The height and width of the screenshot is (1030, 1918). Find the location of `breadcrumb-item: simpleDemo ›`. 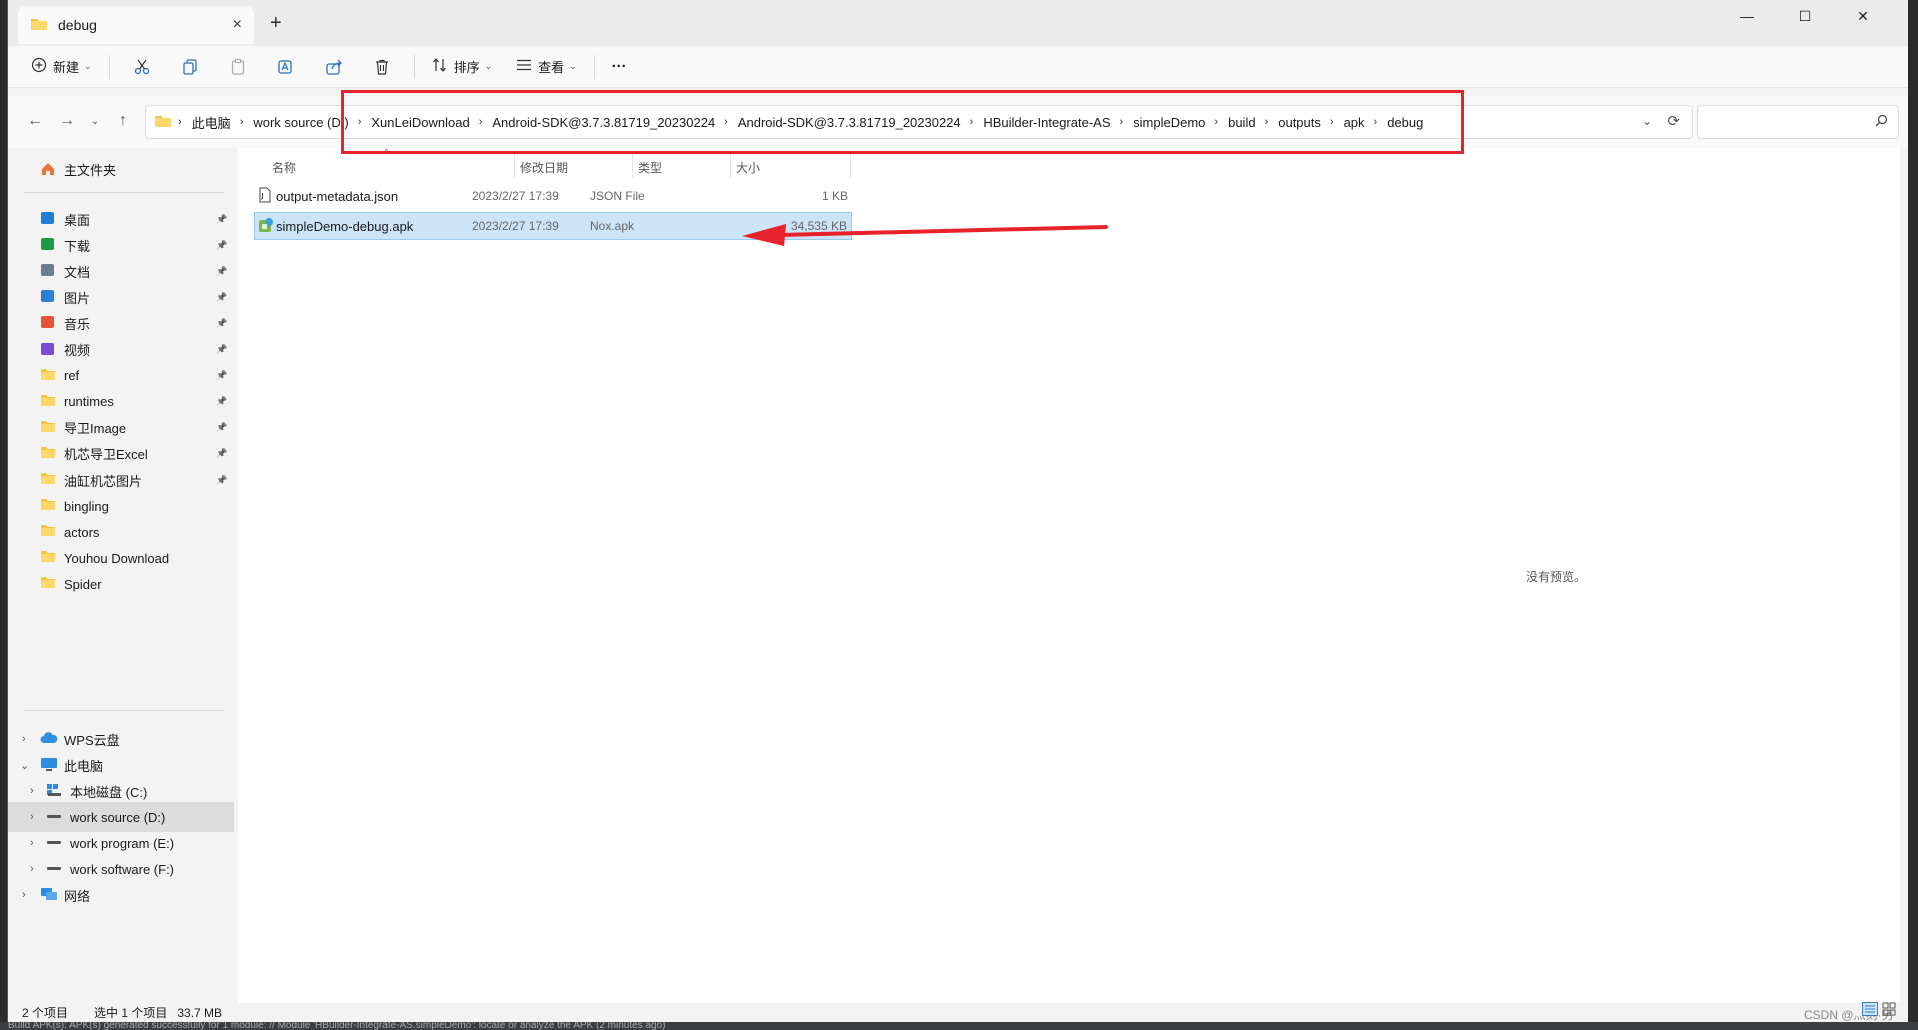

breadcrumb-item: simpleDemo › is located at coordinates (1180, 122).